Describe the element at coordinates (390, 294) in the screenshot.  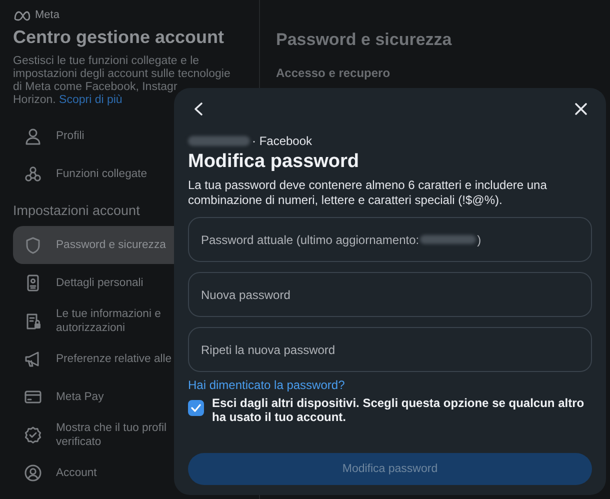
I see `password-field: Nuova password` at that location.